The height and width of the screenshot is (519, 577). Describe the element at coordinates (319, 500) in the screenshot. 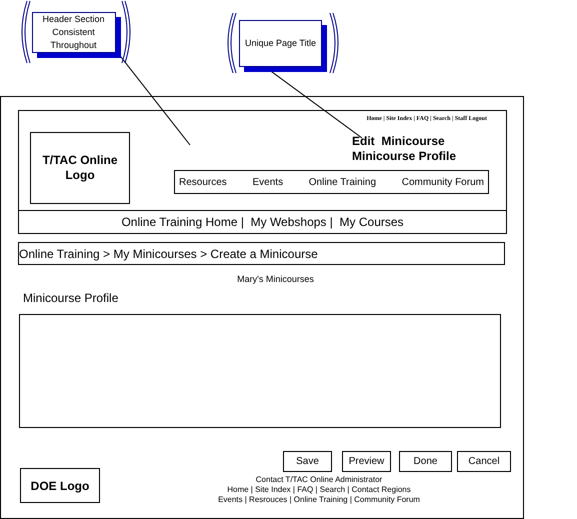

I see `footer-links: Events | Resrouces | Online Training | Community Forum` at that location.